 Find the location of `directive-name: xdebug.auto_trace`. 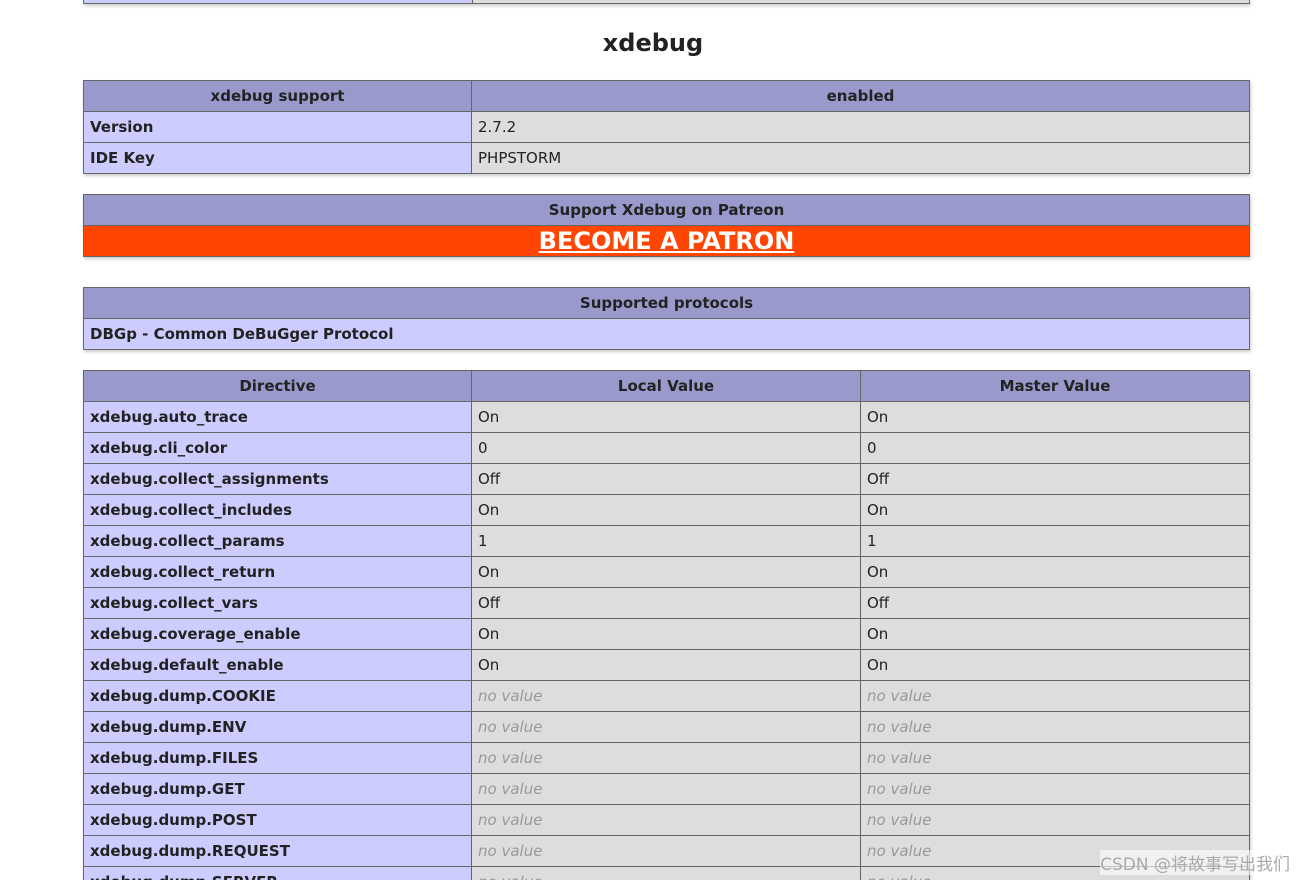

directive-name: xdebug.auto_trace is located at coordinates (277, 417).